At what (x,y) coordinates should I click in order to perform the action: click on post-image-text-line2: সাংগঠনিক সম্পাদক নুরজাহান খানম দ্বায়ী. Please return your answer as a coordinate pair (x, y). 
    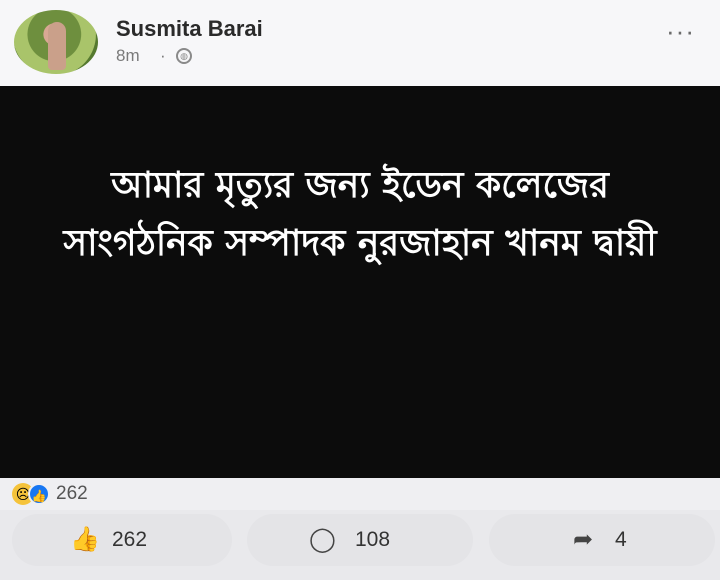
    Looking at the image, I should click on (360, 243).